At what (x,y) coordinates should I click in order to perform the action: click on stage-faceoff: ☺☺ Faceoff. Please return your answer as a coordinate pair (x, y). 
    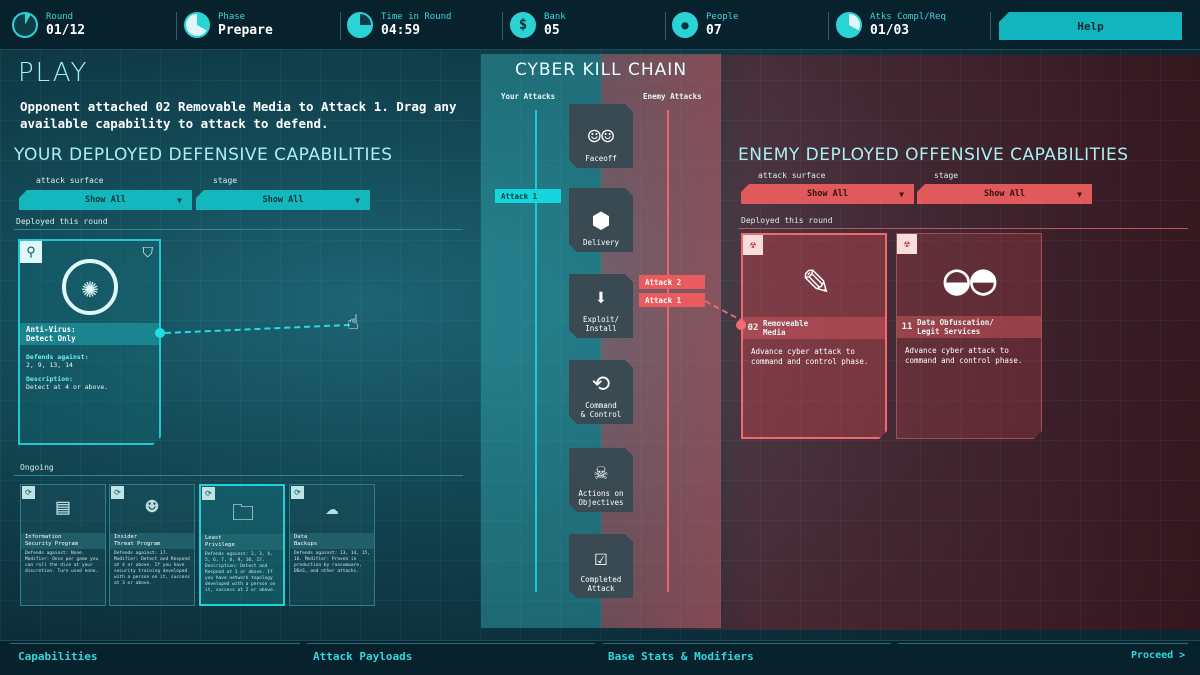
    Looking at the image, I should click on (601, 136).